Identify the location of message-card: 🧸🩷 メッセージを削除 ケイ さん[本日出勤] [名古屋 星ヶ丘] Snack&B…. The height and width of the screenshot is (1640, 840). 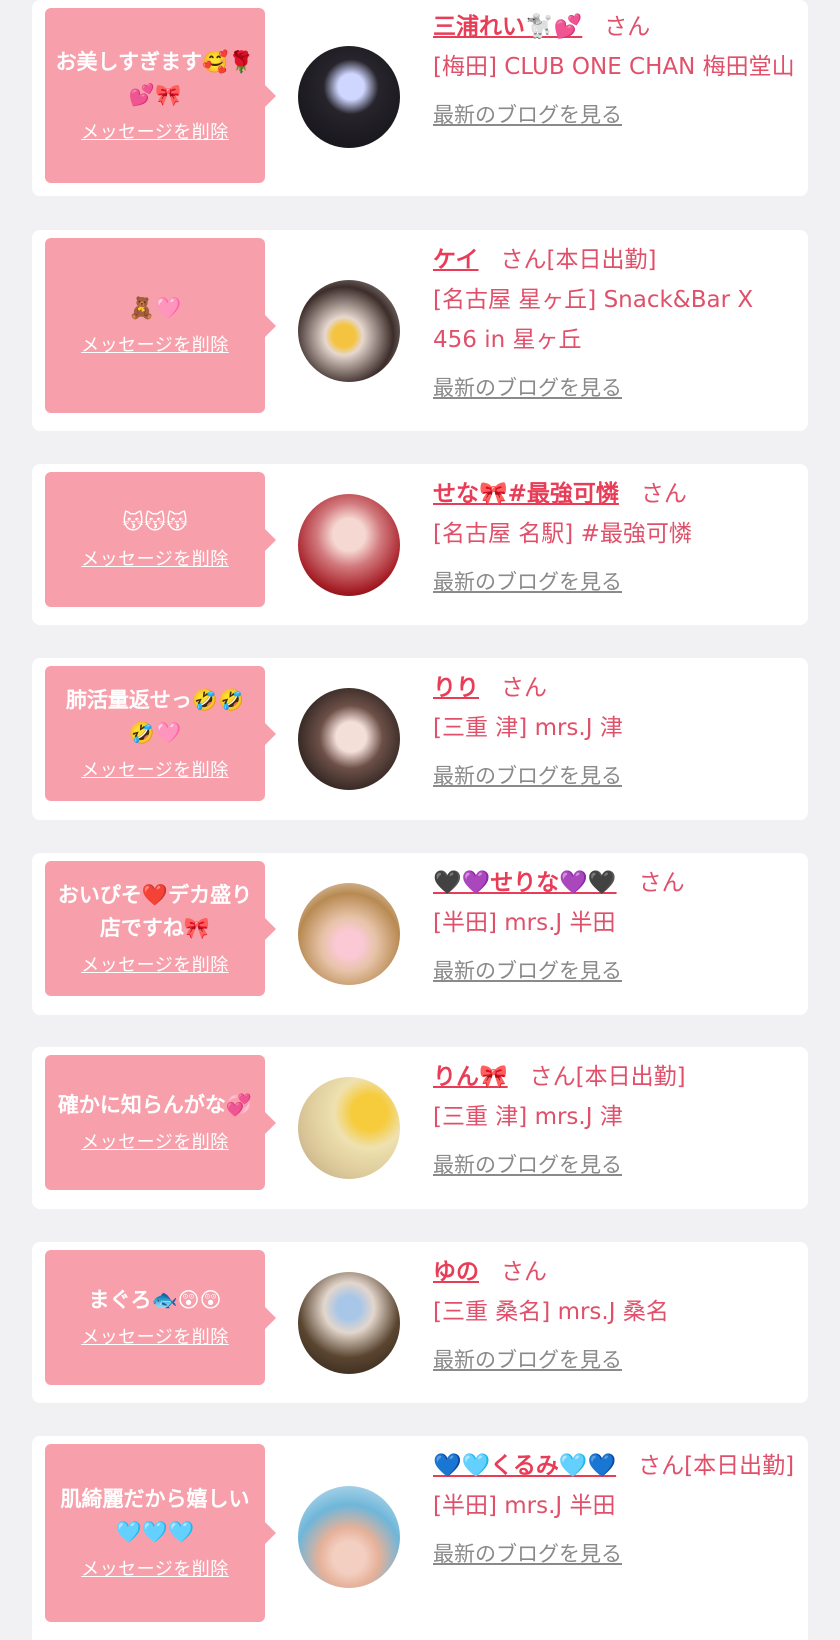
(420, 330).